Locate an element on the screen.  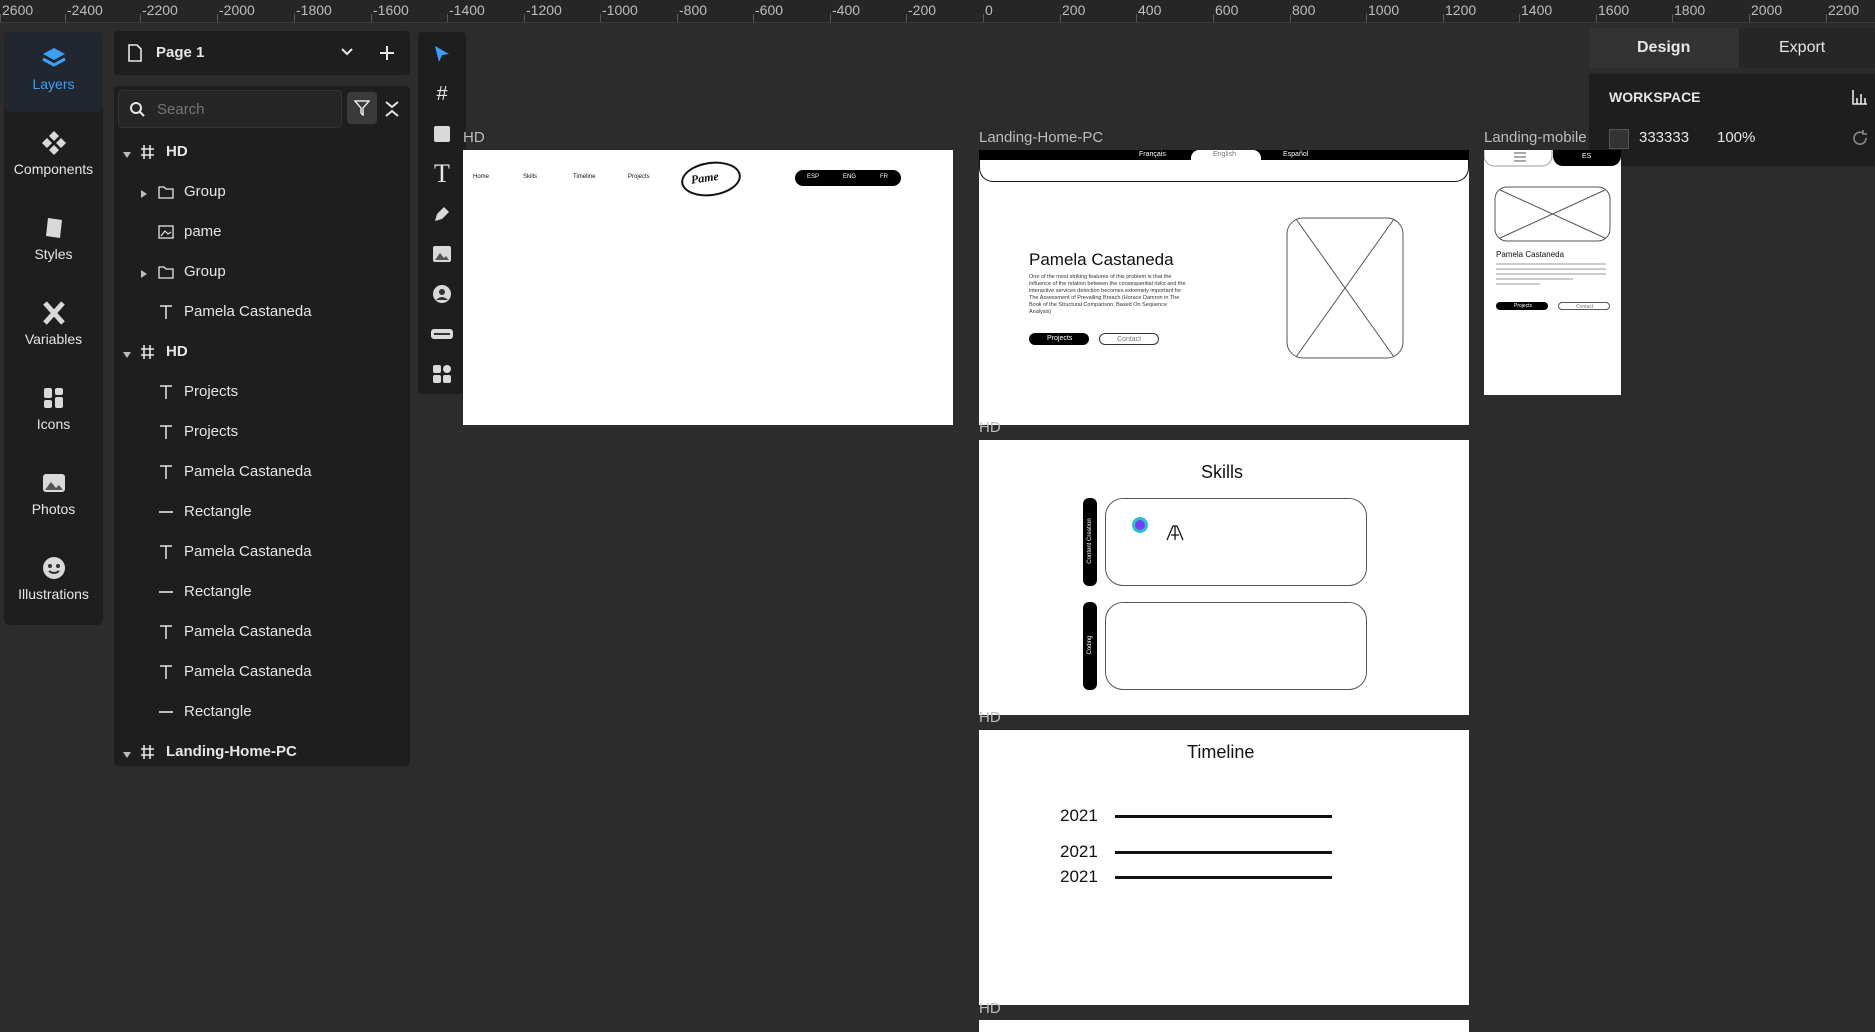
coding-tab: Coding is located at coordinates (1090, 646).